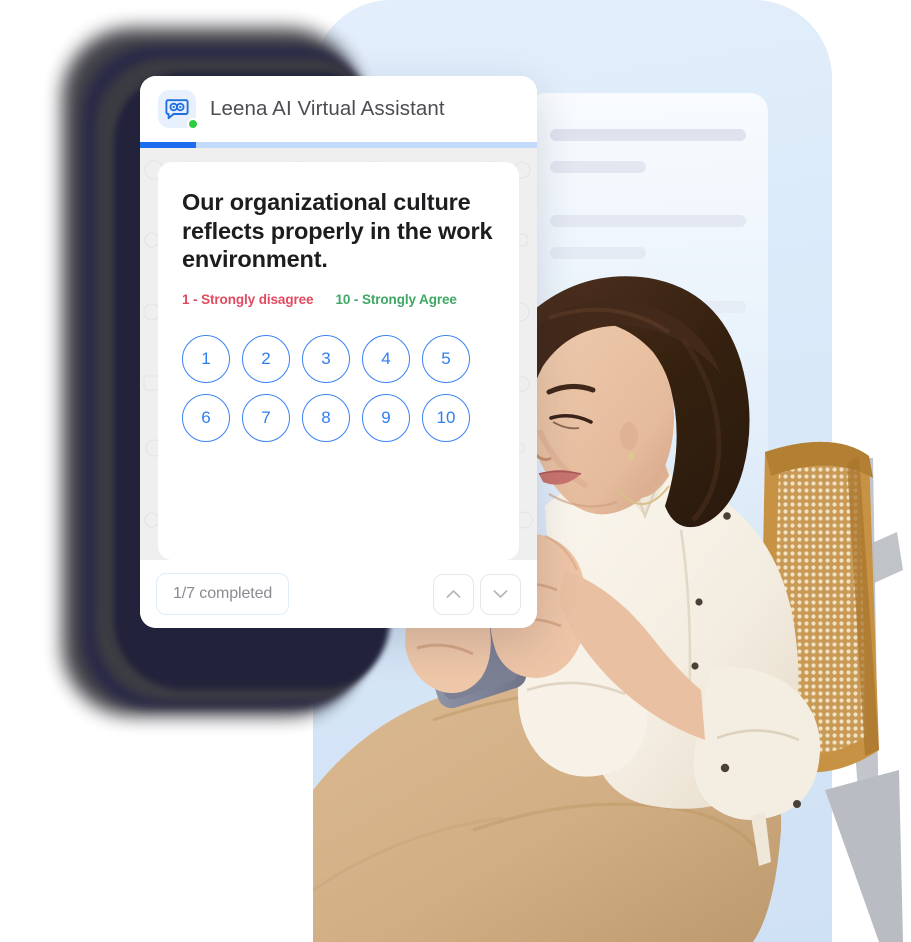 The width and height of the screenshot is (911, 942). I want to click on rating-option-1: 1, so click(206, 358).